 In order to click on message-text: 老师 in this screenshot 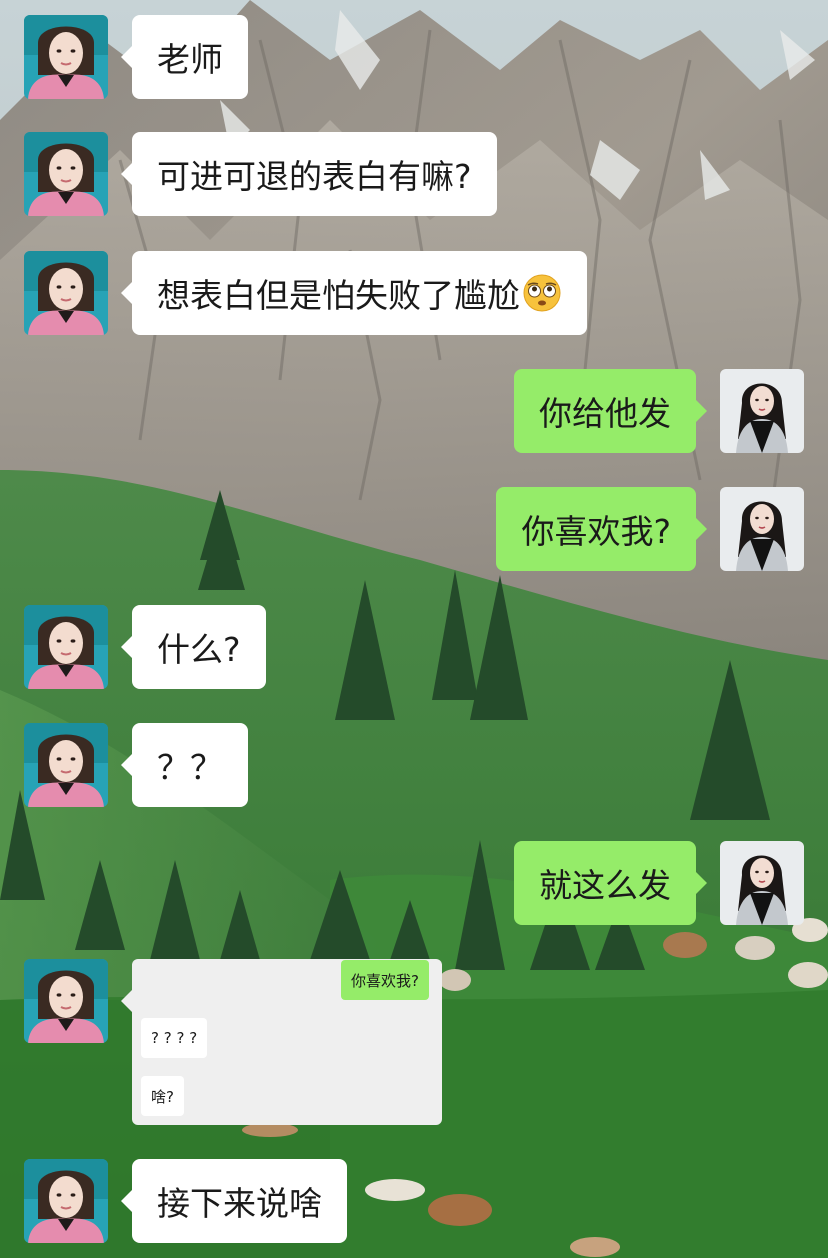, I will do `click(190, 59)`.